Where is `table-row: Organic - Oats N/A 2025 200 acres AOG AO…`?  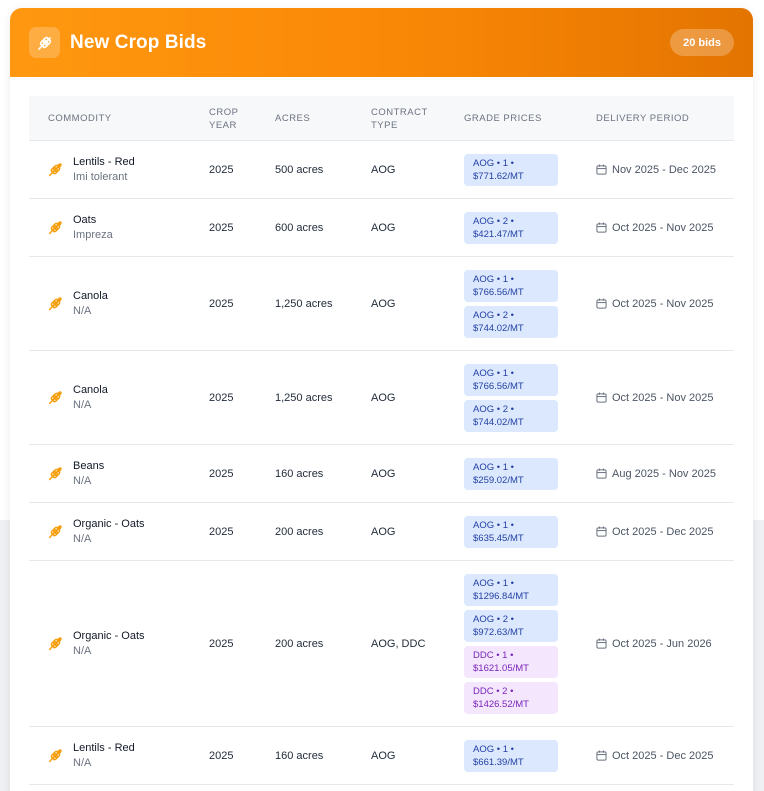
table-row: Organic - Oats N/A 2025 200 acres AOG AO… is located at coordinates (381, 532).